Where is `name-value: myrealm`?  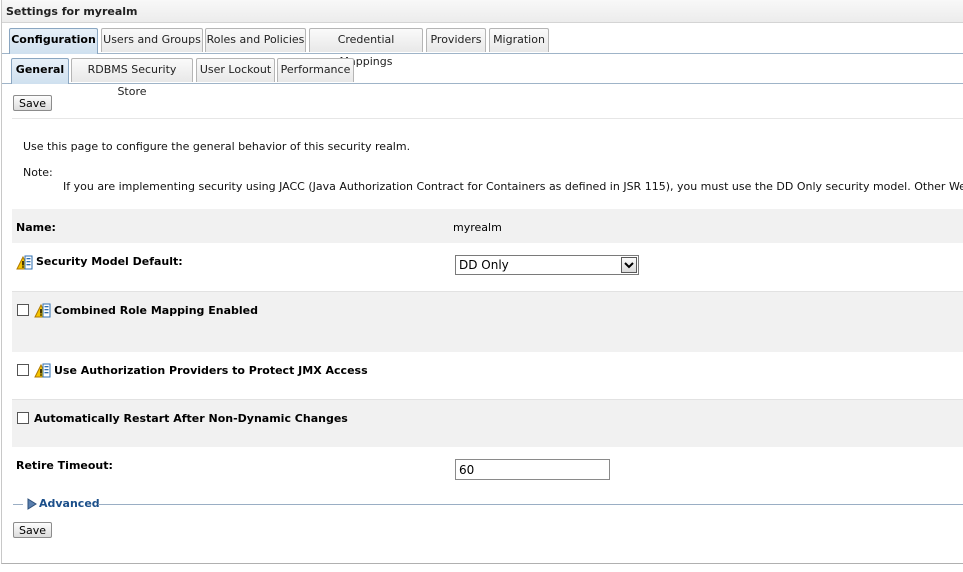 name-value: myrealm is located at coordinates (477, 227).